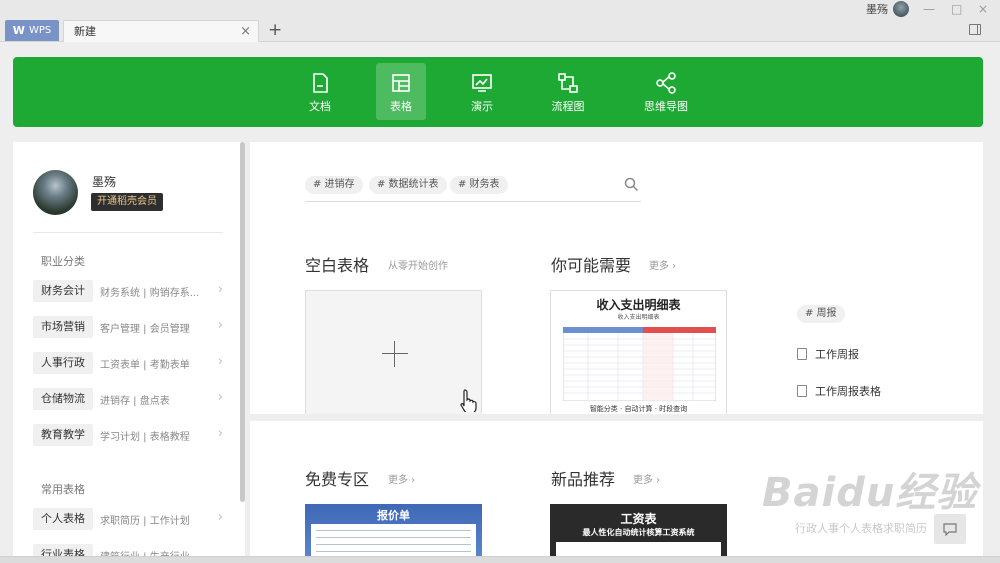  I want to click on minimize-icon: —, so click(929, 9).